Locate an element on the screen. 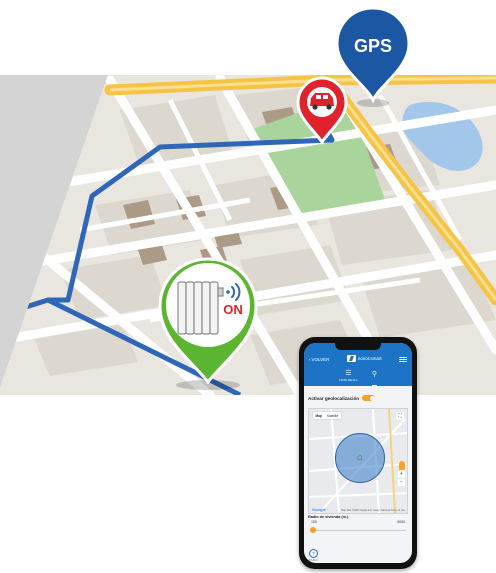 The image size is (496, 573). brand-logo: noirot.smart is located at coordinates (364, 358).